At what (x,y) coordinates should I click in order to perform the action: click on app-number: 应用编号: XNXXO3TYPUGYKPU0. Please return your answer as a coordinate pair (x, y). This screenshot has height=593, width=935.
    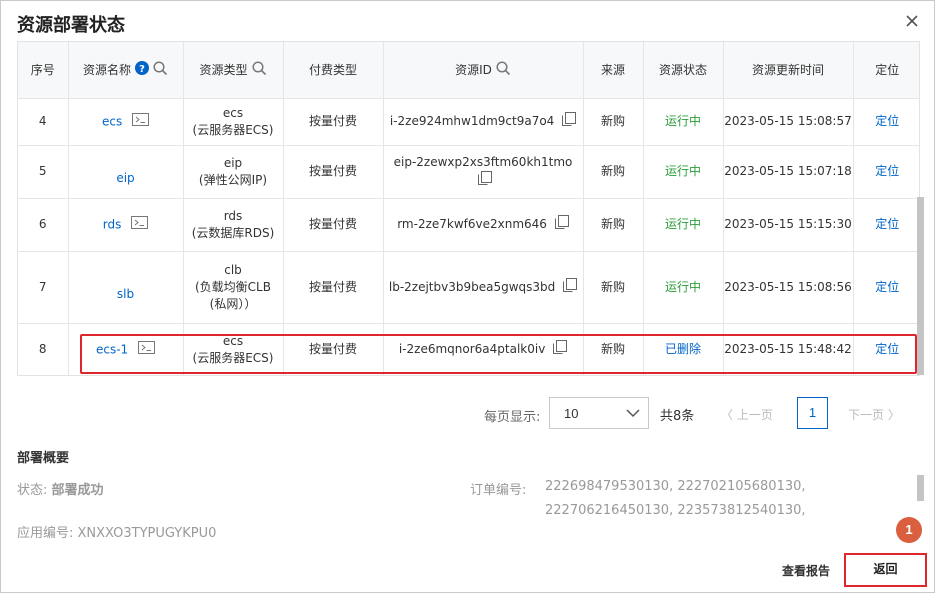
    Looking at the image, I should click on (117, 533).